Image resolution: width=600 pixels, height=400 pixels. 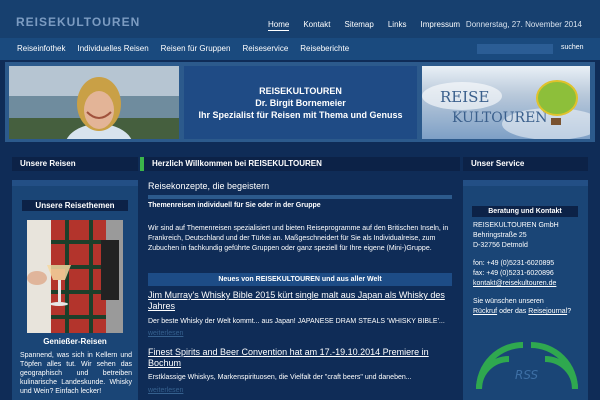 What do you see at coordinates (265, 48) in the screenshot?
I see `mainnav-reiseservice: Reiseservice` at bounding box center [265, 48].